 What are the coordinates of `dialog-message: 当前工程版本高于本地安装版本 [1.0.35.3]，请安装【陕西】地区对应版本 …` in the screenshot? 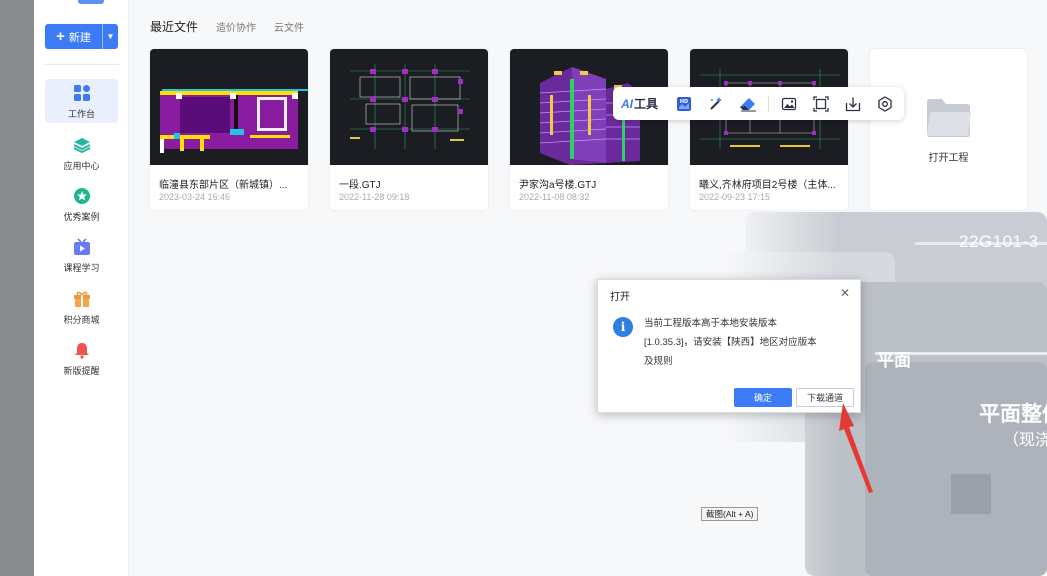 It's located at (744, 342).